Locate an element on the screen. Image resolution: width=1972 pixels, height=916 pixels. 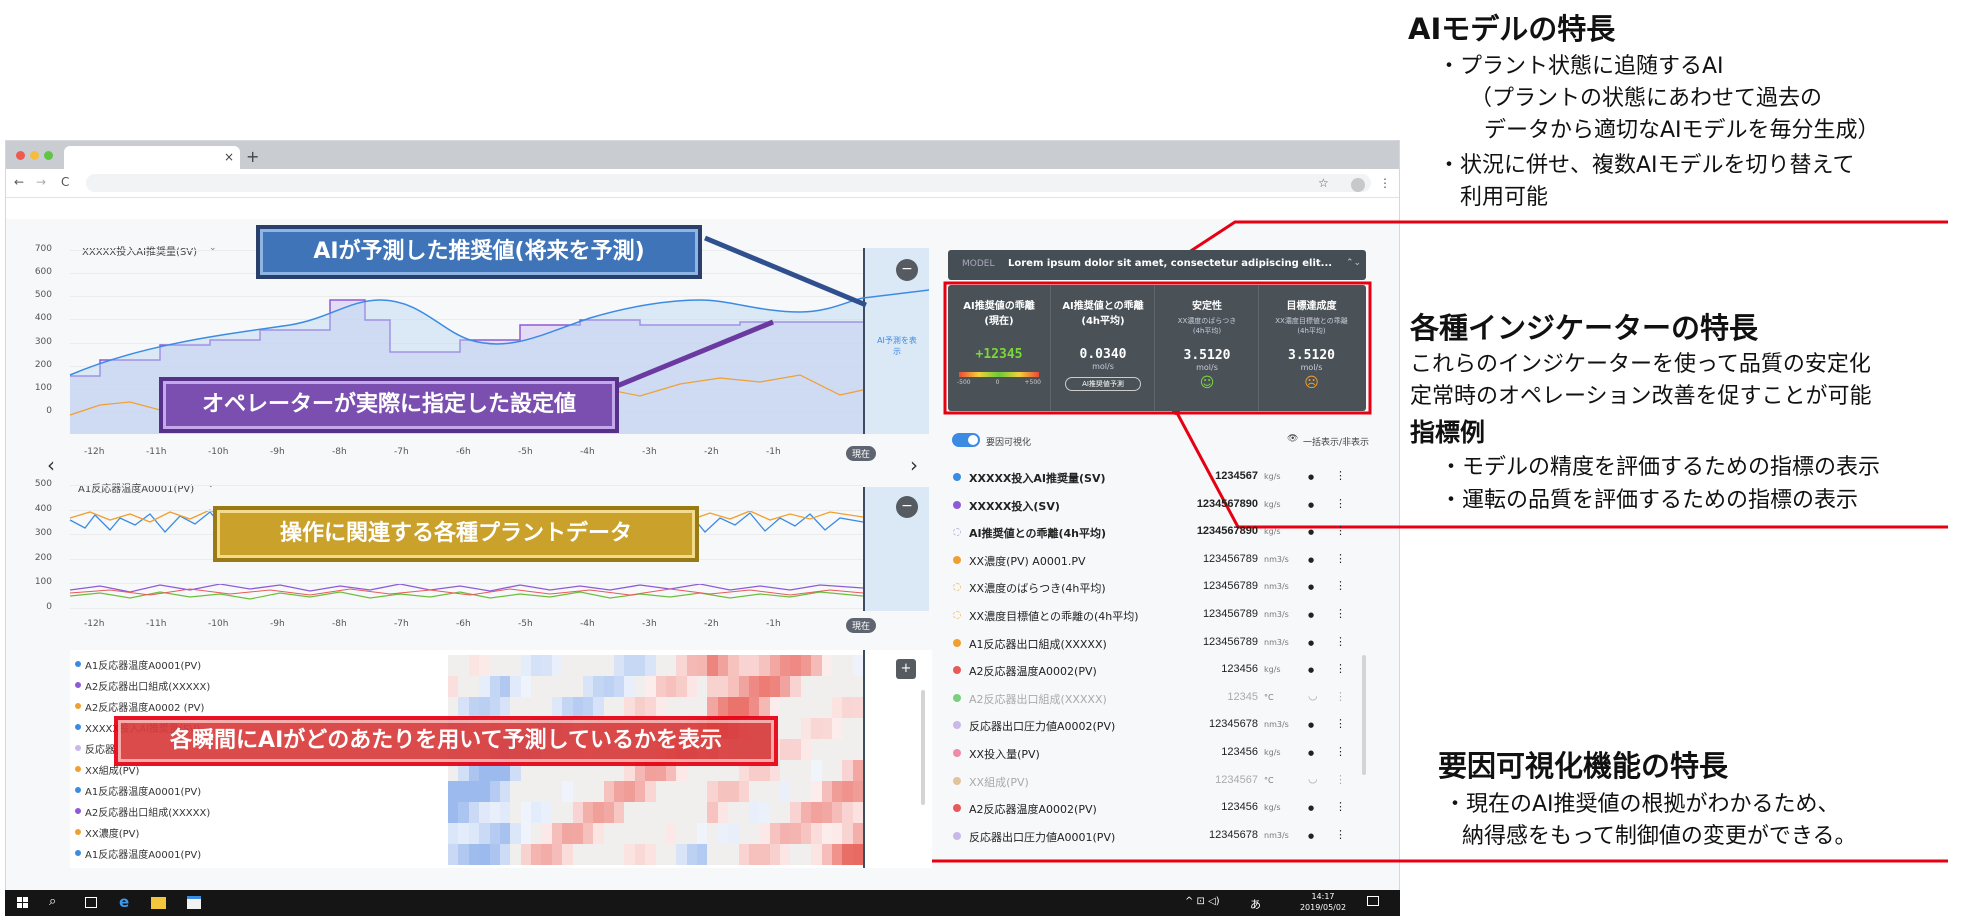
ai-prediction-button: AI推奨値予測 is located at coordinates (1103, 384).